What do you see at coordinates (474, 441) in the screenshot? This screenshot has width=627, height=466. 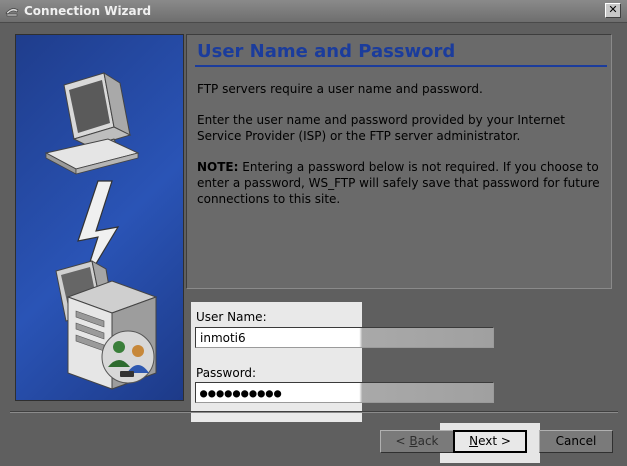 I see `next-accelerator: N` at bounding box center [474, 441].